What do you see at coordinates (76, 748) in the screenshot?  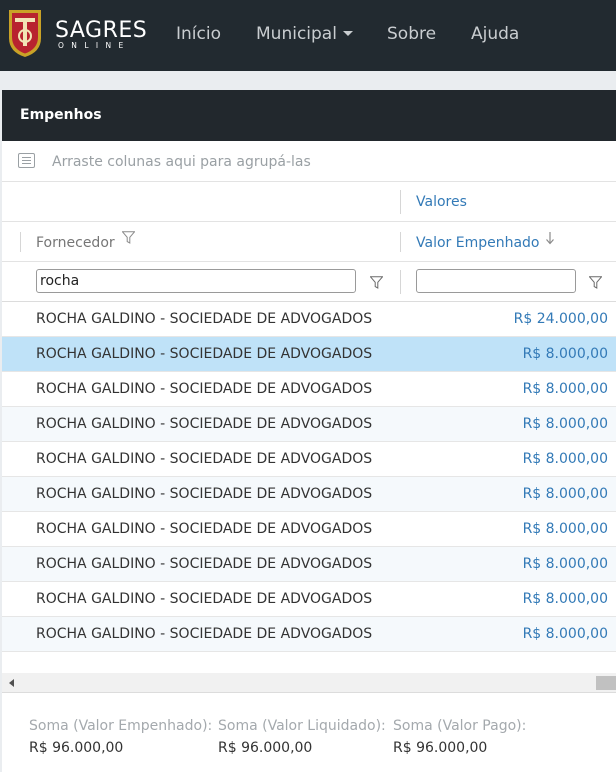 I see `sum-empenhado-value: R$ 96.000,00` at bounding box center [76, 748].